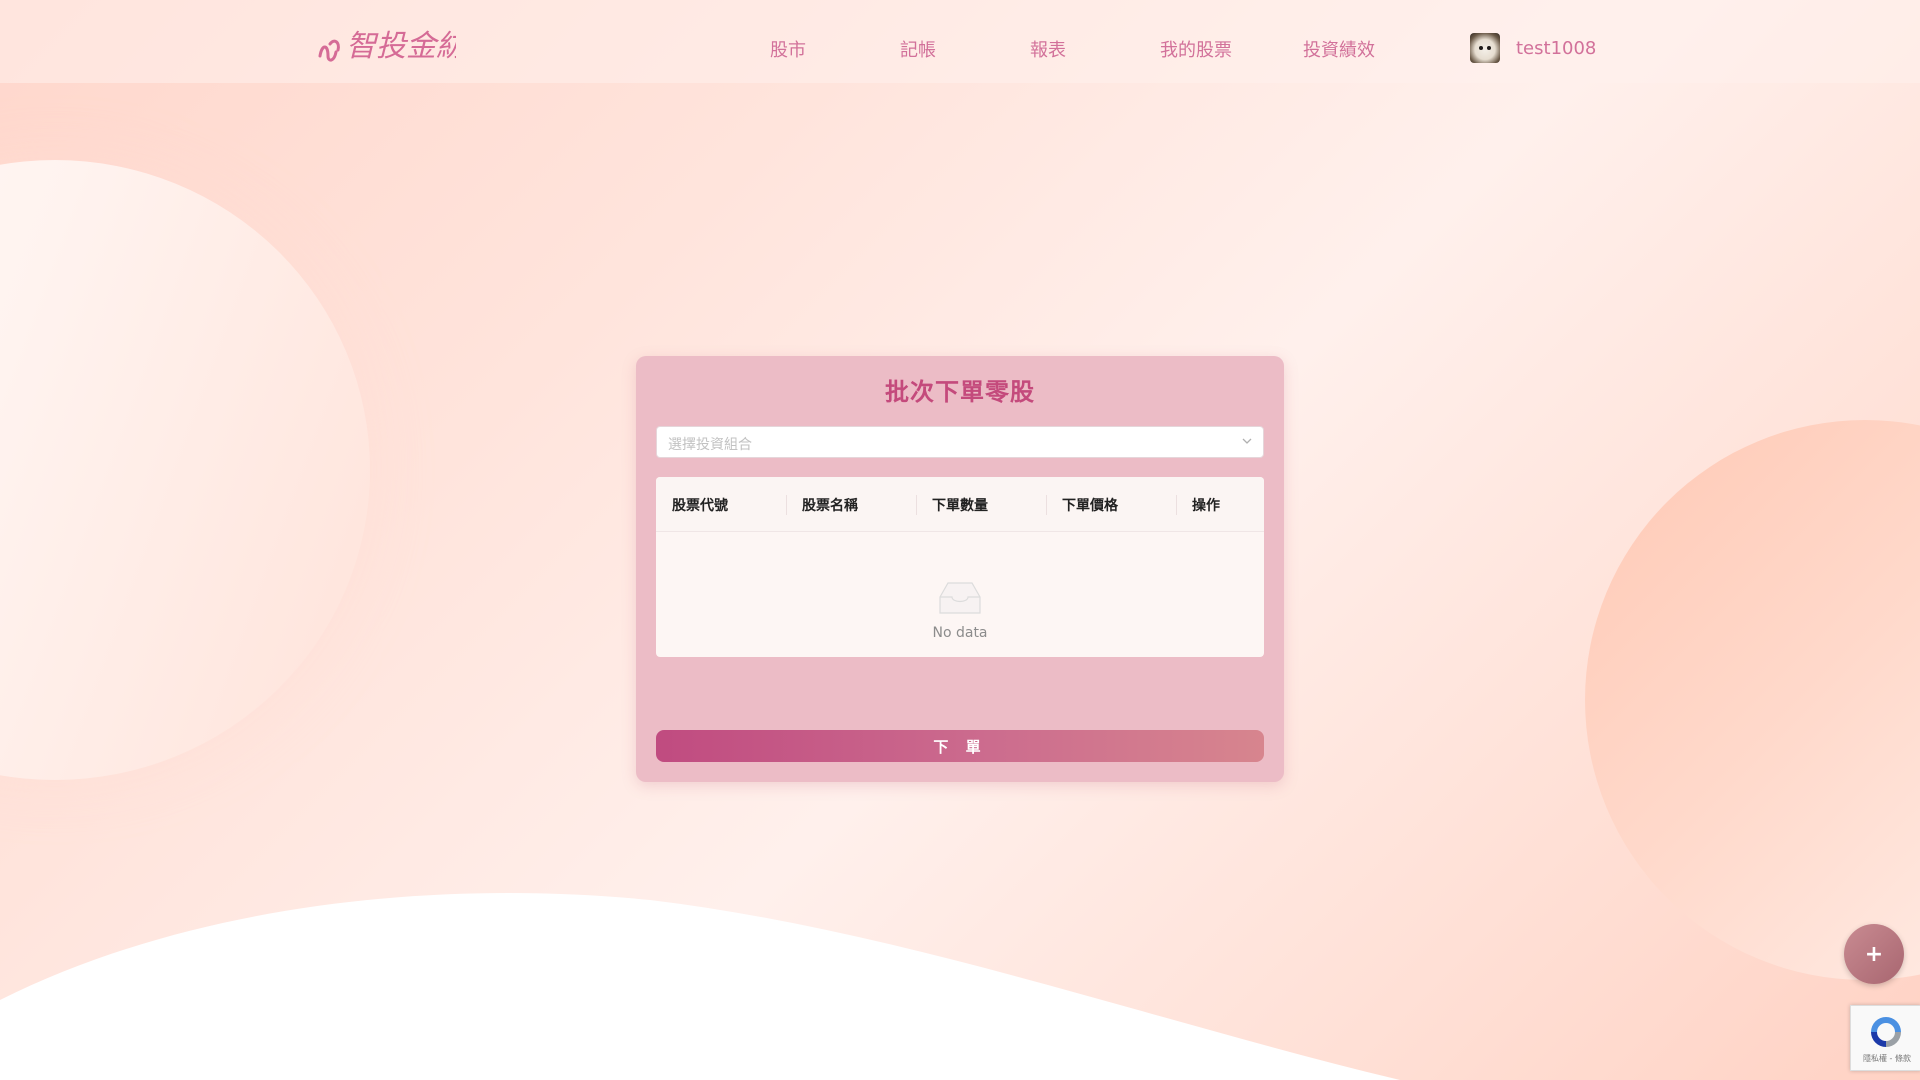  I want to click on empty-state: No data, so click(960, 609).